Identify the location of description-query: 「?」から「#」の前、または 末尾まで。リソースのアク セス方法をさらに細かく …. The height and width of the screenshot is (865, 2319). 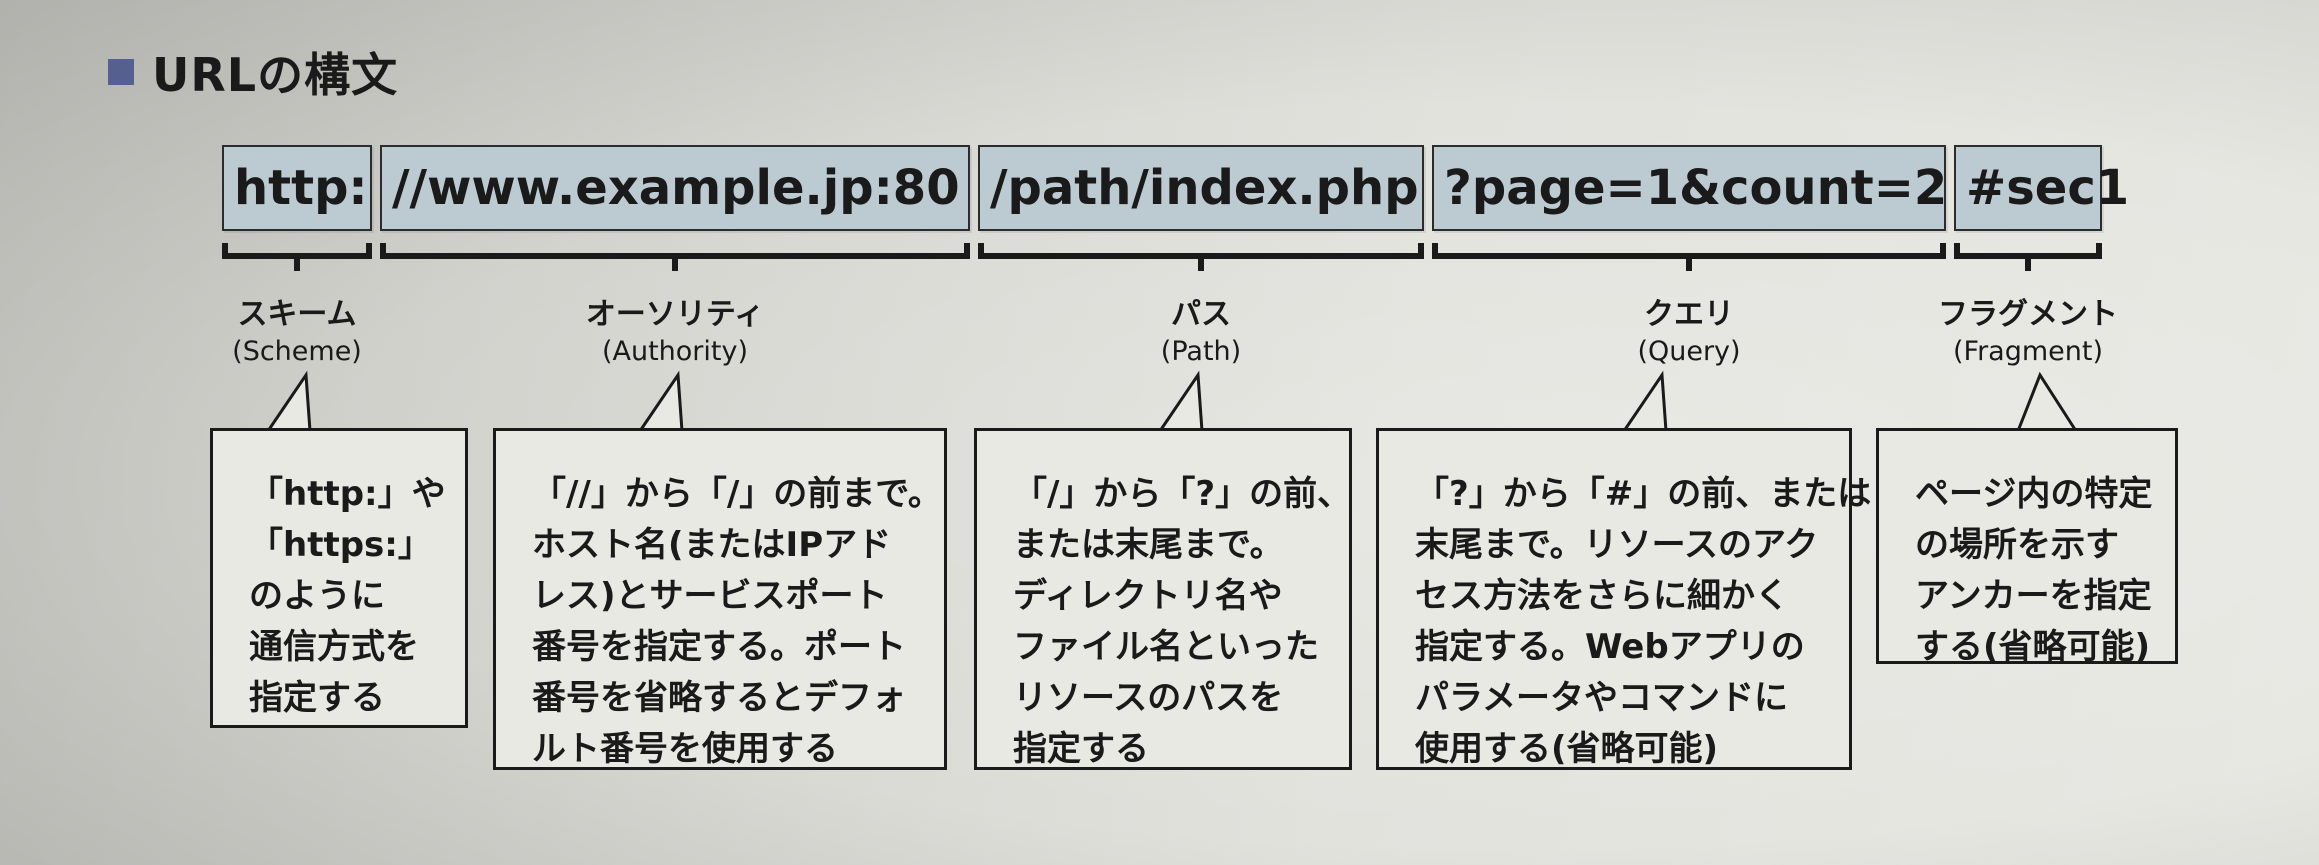
(1623, 599).